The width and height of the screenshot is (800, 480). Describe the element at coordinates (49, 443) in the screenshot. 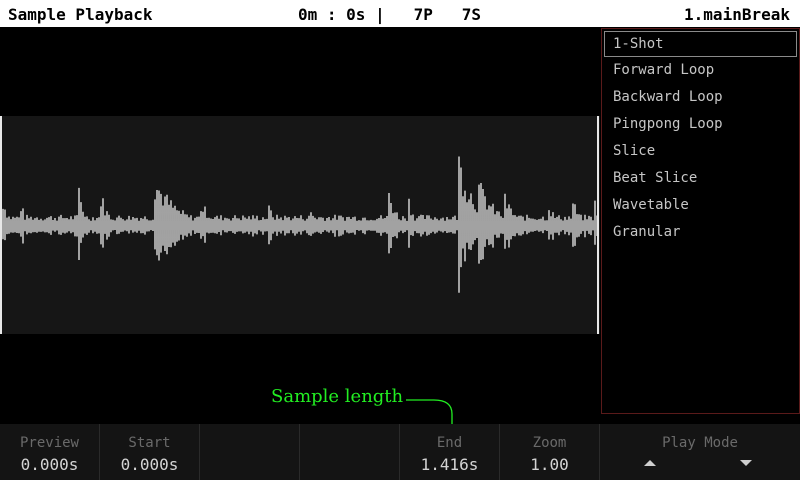

I see `preview-label: Preview` at that location.